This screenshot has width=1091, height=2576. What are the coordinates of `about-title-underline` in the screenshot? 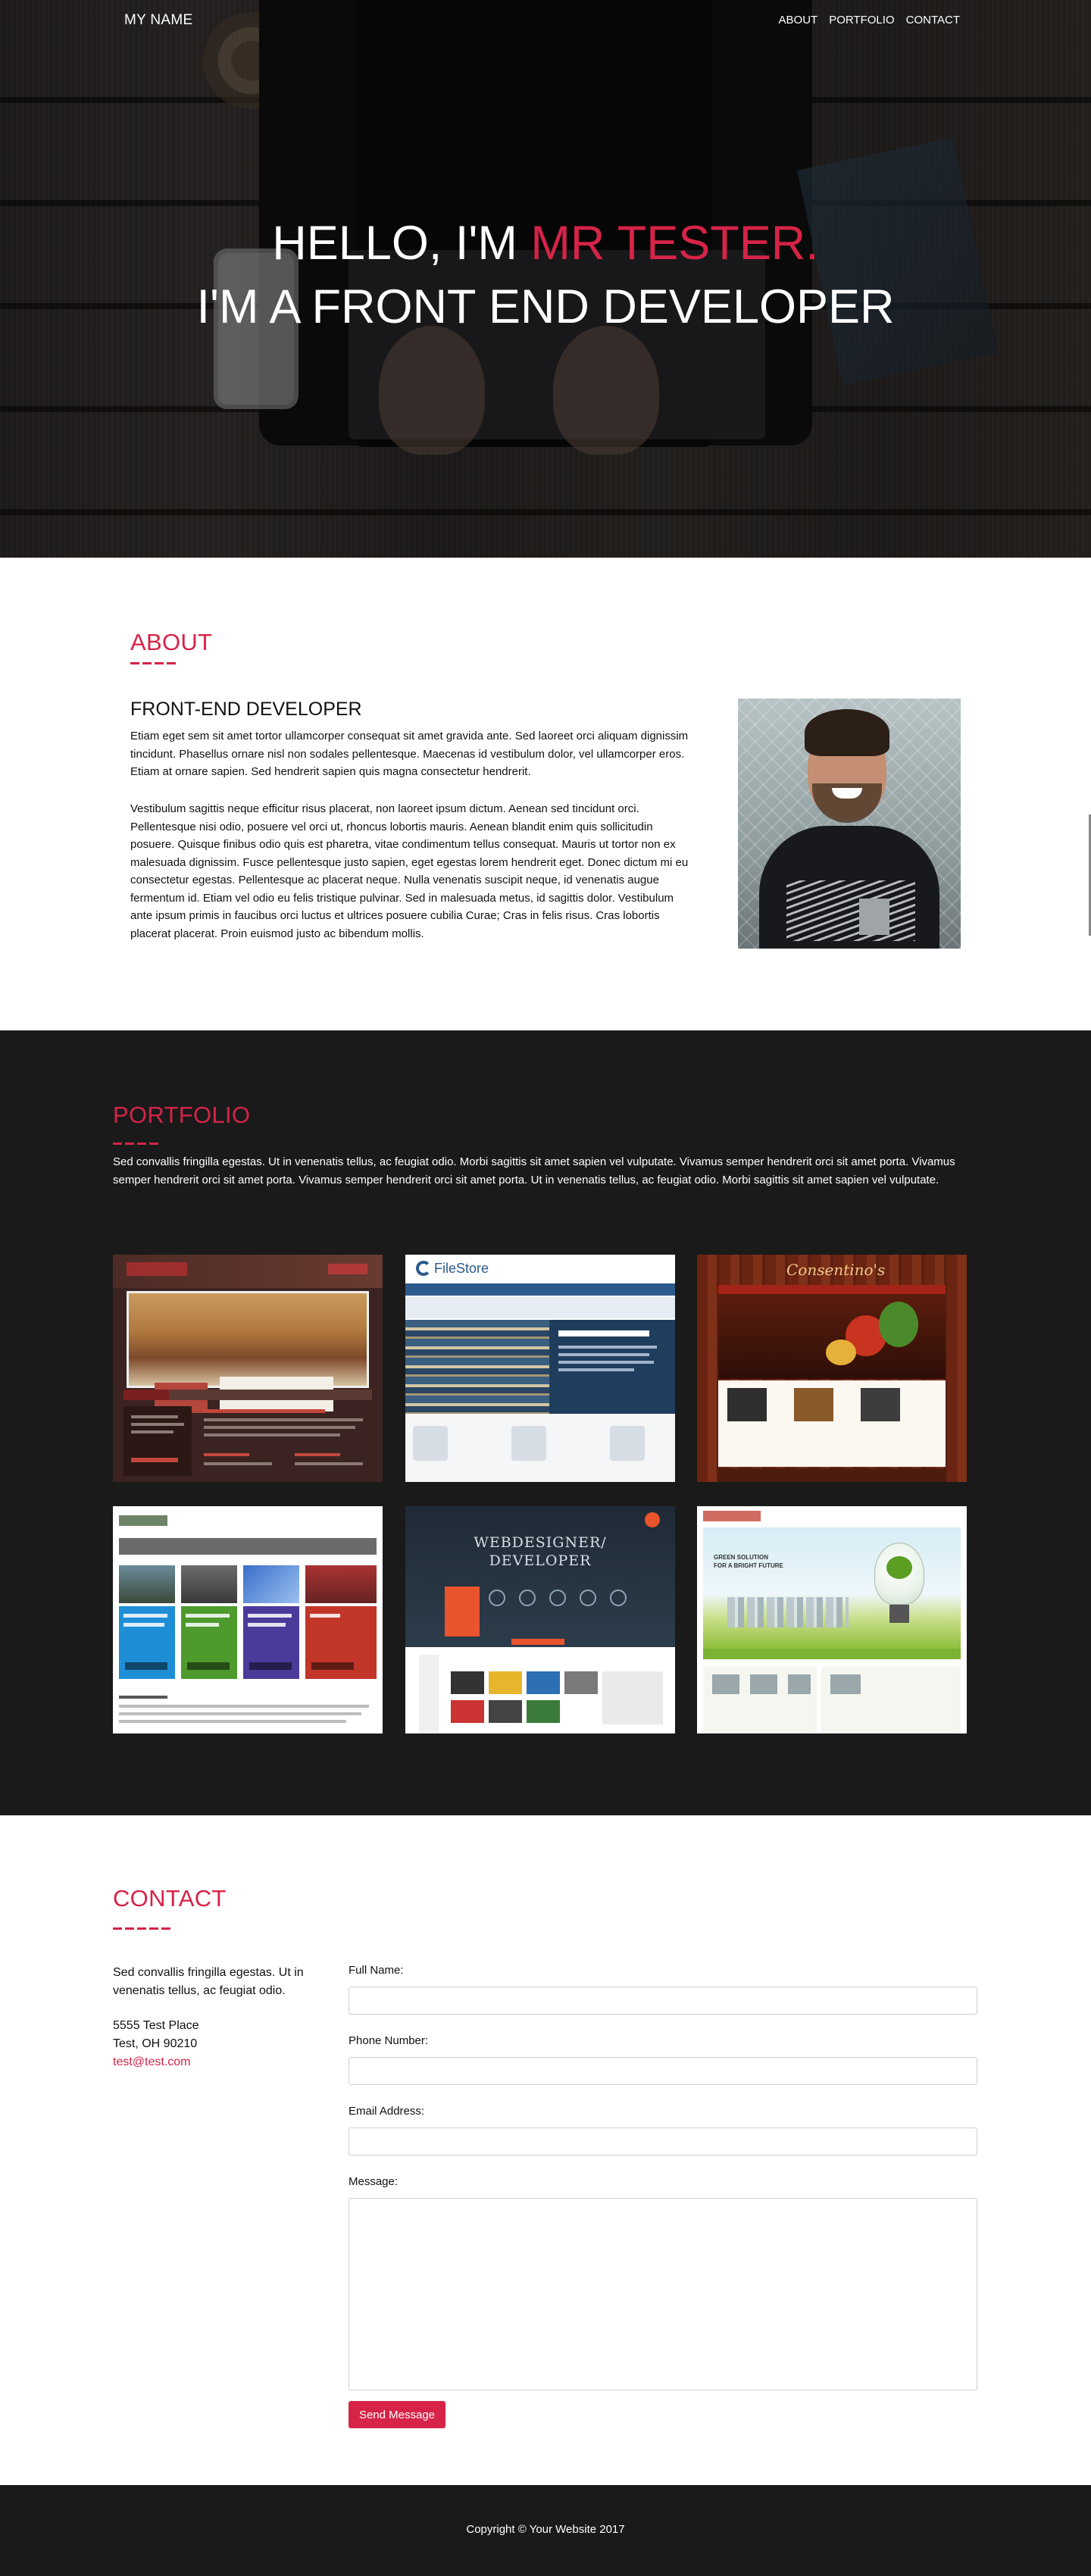 It's located at (153, 663).